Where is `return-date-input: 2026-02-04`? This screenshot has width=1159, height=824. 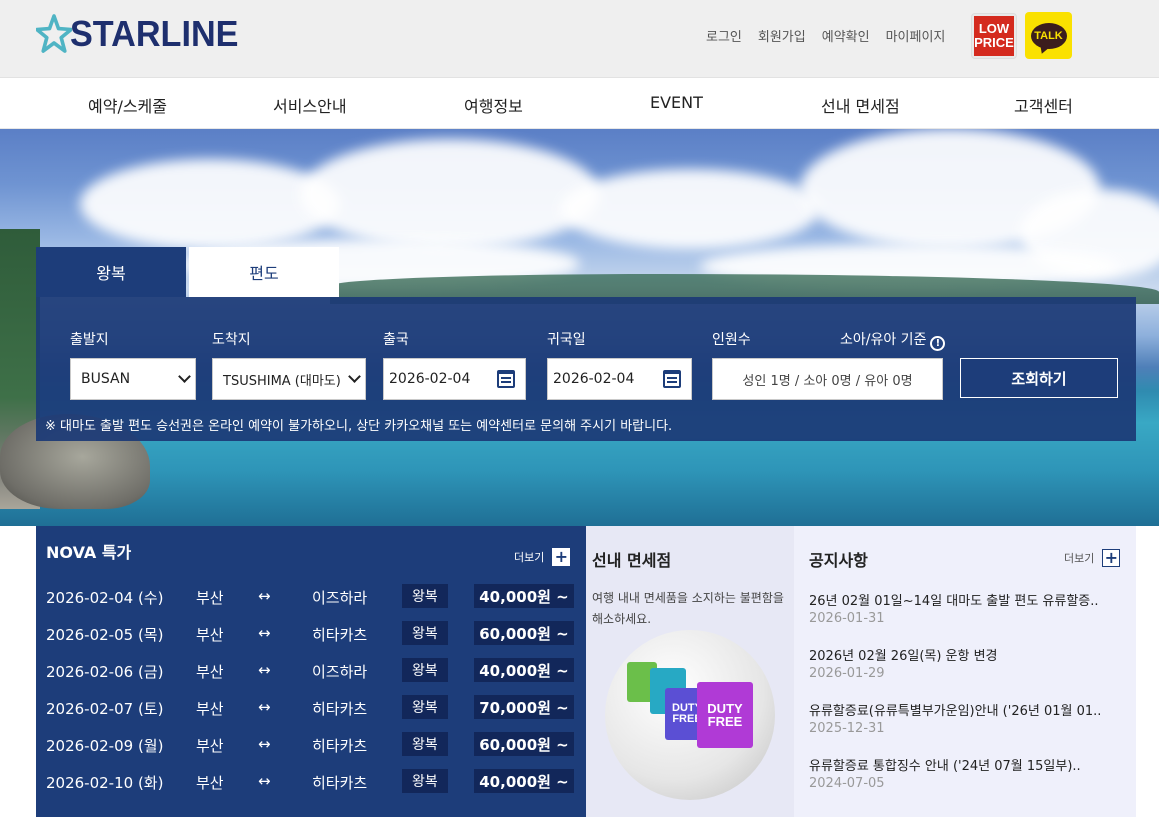
return-date-input: 2026-02-04 is located at coordinates (619, 379).